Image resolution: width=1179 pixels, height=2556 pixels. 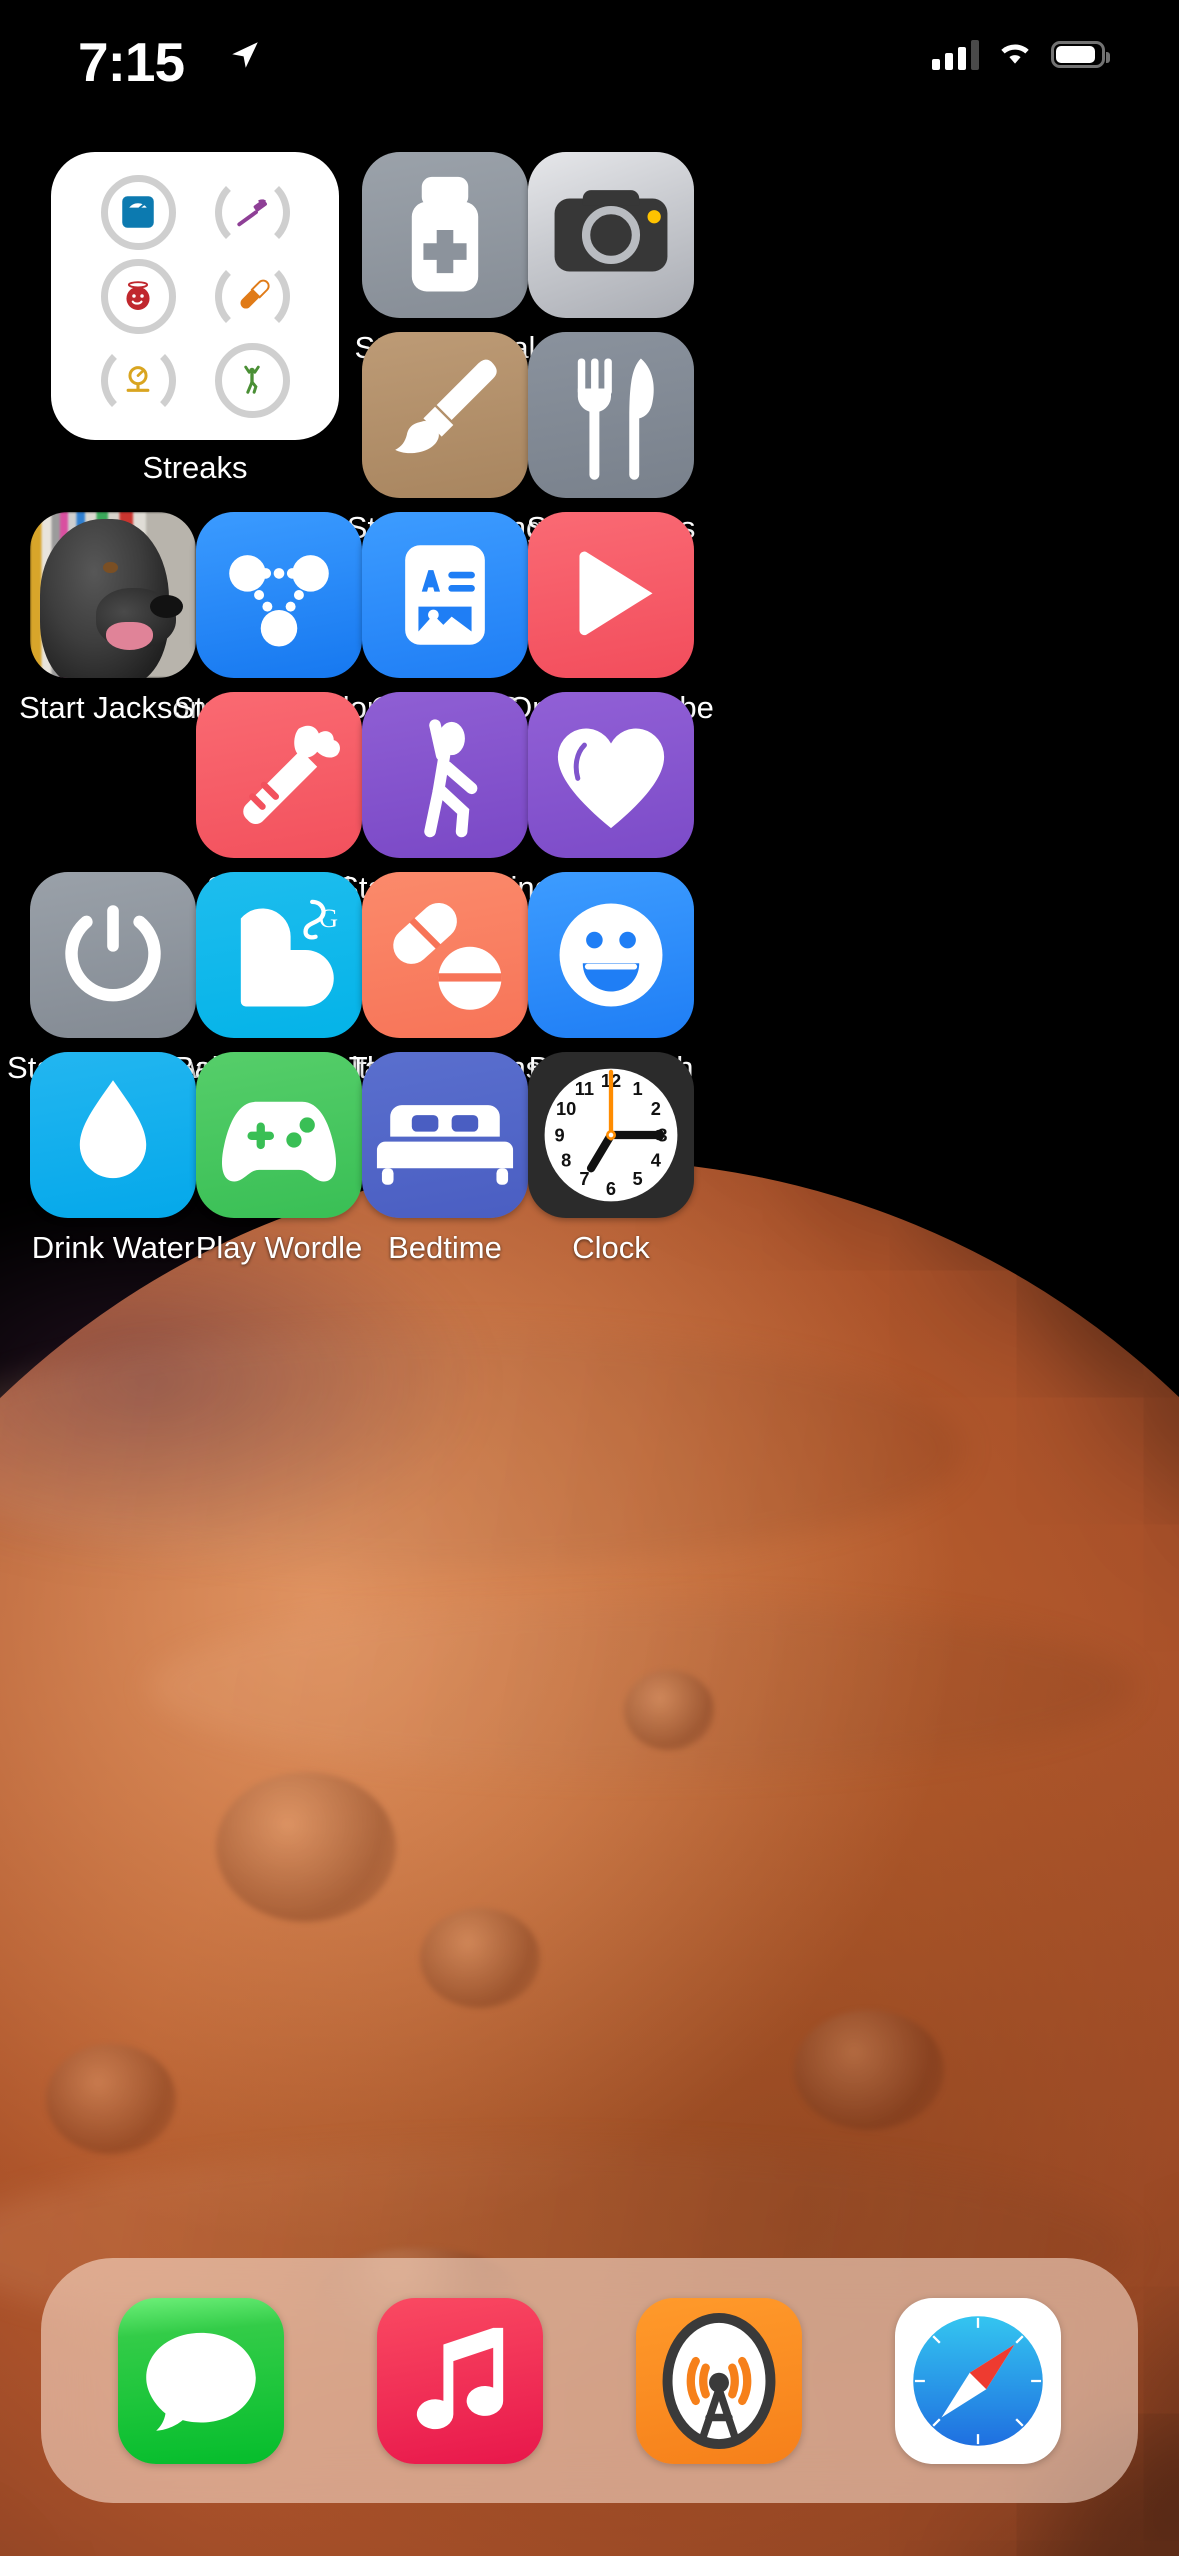 I want to click on dock-item-overcast, so click(x=719, y=2380).